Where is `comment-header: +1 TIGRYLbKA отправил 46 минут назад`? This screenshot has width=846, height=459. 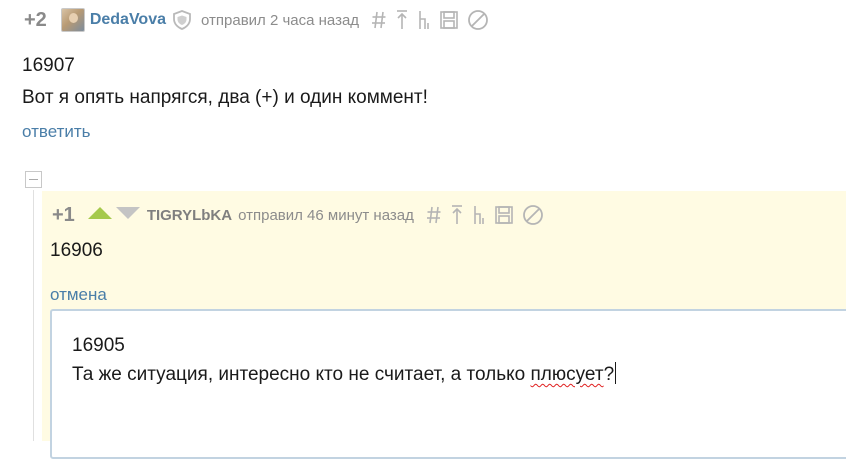
comment-header: +1 TIGRYLbKA отправил 46 минут назад is located at coordinates (298, 215).